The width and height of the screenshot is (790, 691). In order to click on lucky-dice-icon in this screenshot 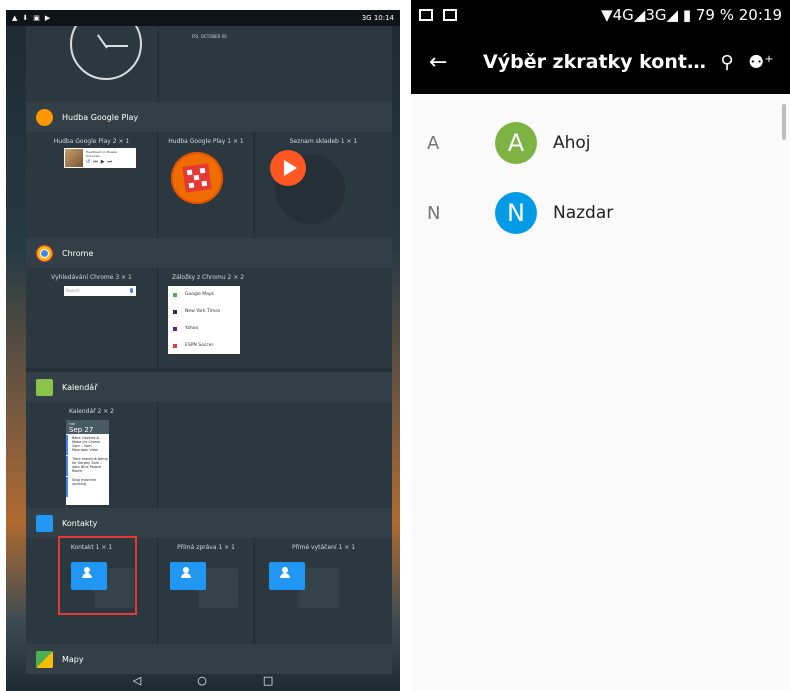, I will do `click(197, 178)`.